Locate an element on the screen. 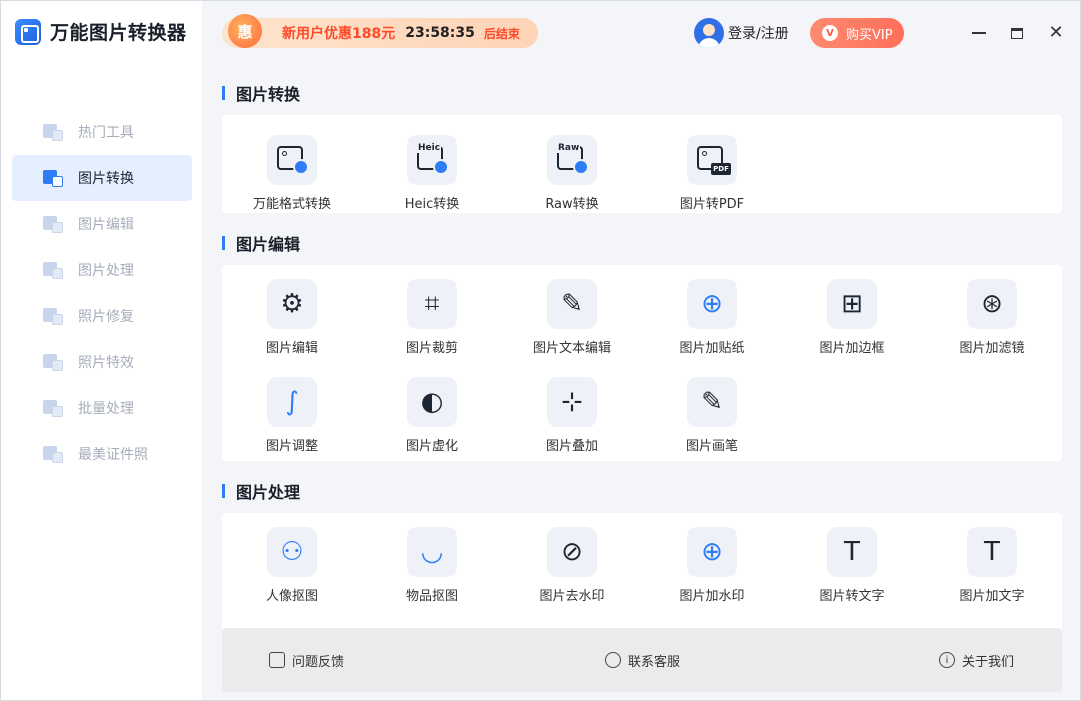  tool-label: 图片加文字 is located at coordinates (992, 596).